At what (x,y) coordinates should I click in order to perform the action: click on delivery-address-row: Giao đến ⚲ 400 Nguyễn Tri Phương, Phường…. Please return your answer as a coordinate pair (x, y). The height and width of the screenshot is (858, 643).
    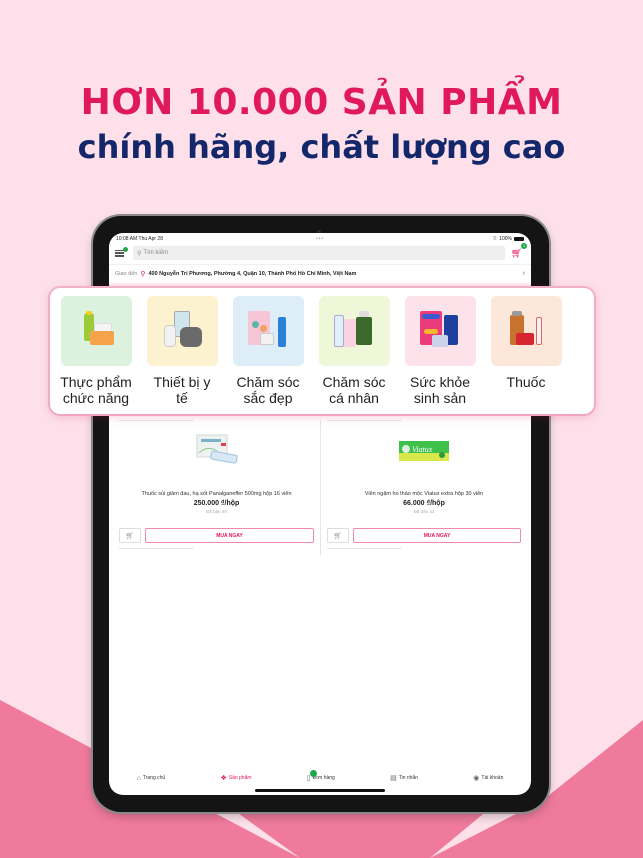
    Looking at the image, I should click on (320, 273).